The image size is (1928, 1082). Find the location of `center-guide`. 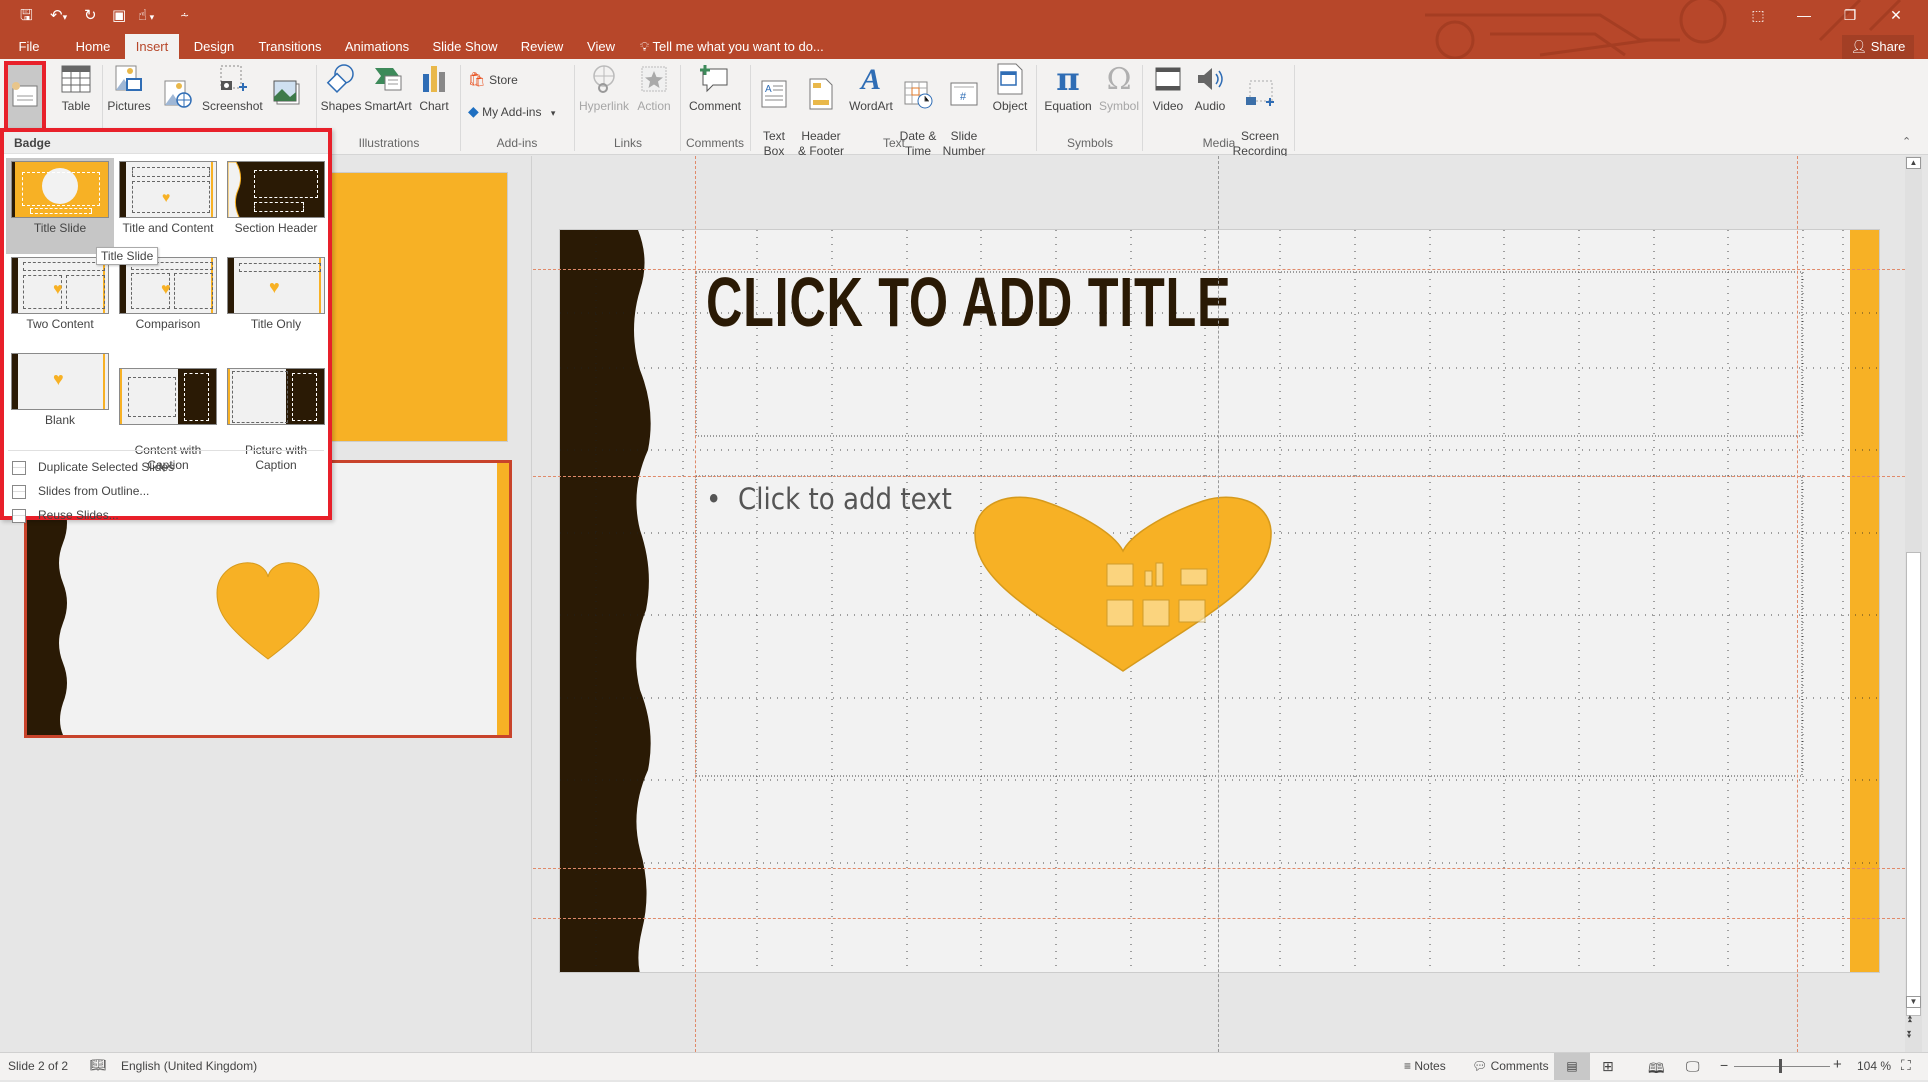

center-guide is located at coordinates (1218, 604).